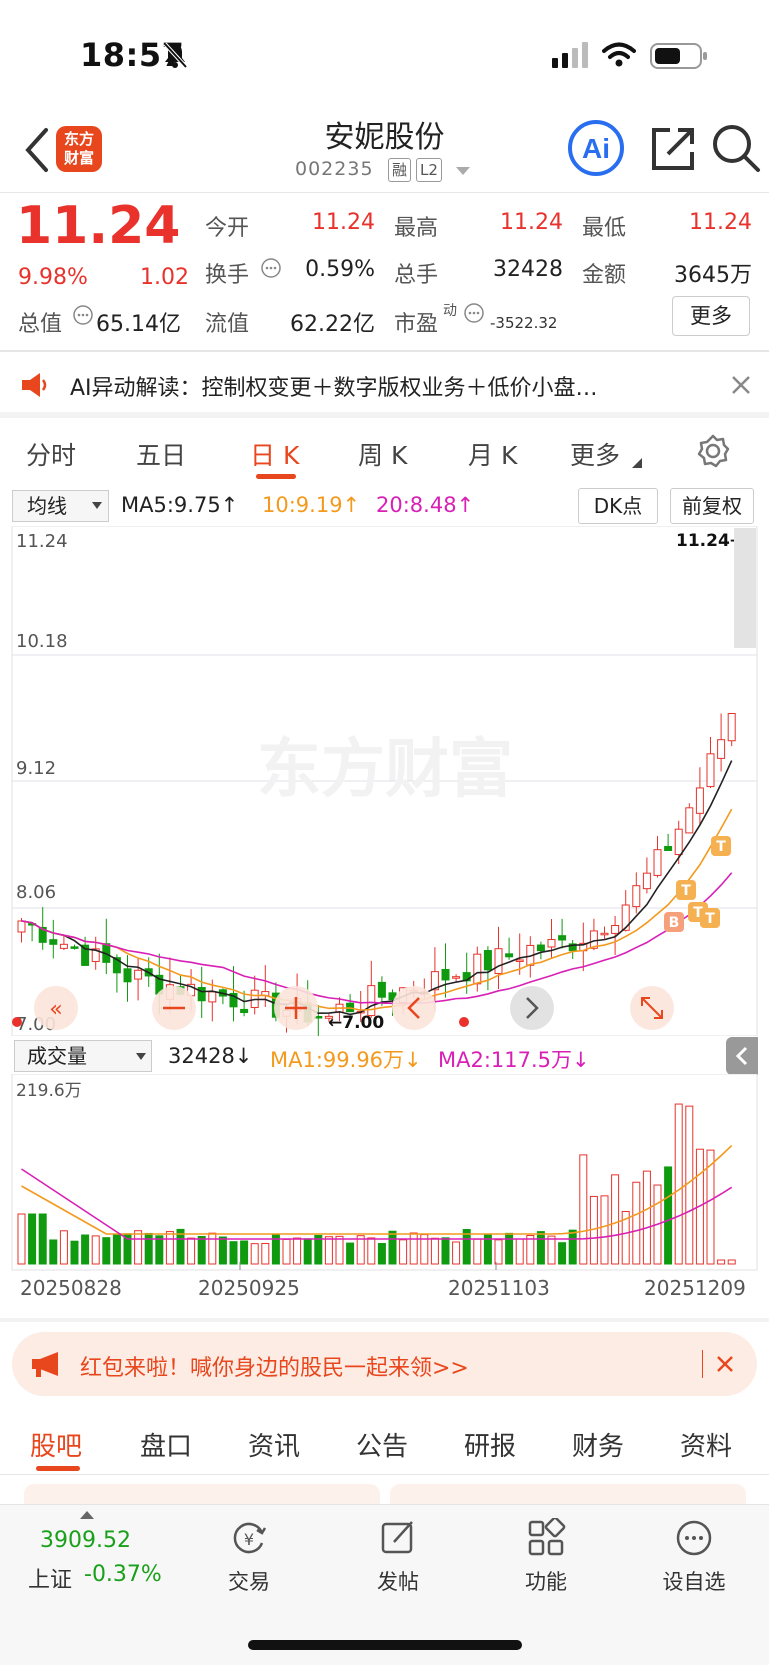 Image resolution: width=769 pixels, height=1665 pixels. Describe the element at coordinates (56, 1008) in the screenshot. I see `zoom-out-left-button: «` at that location.